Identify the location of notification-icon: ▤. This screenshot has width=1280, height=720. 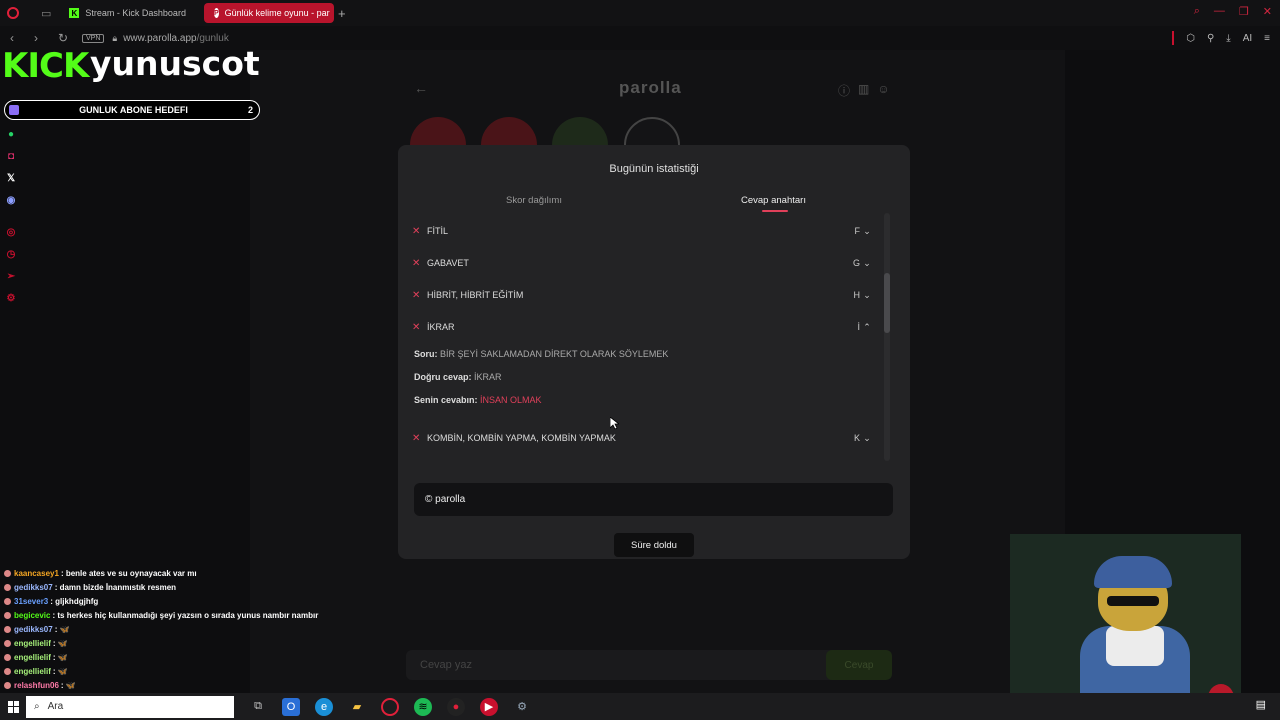
(1261, 704).